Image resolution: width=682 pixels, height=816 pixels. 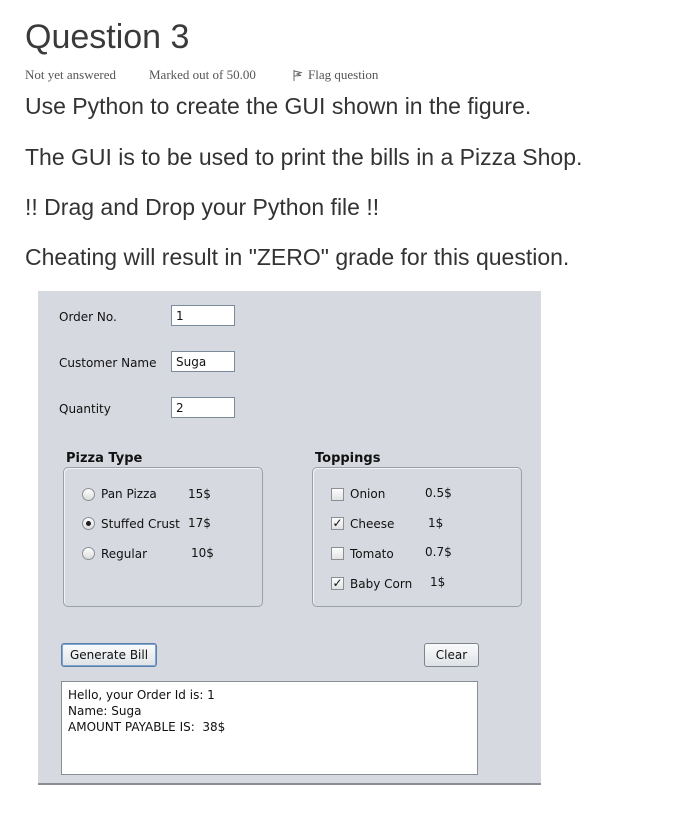 What do you see at coordinates (202, 207) in the screenshot?
I see `question-paragraph: !! Drag and Drop your Python file !!` at bounding box center [202, 207].